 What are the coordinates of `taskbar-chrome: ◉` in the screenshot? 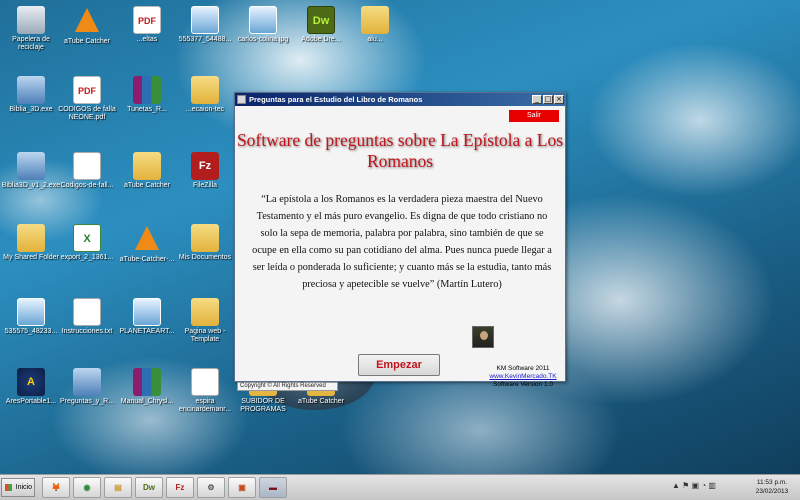 It's located at (87, 487).